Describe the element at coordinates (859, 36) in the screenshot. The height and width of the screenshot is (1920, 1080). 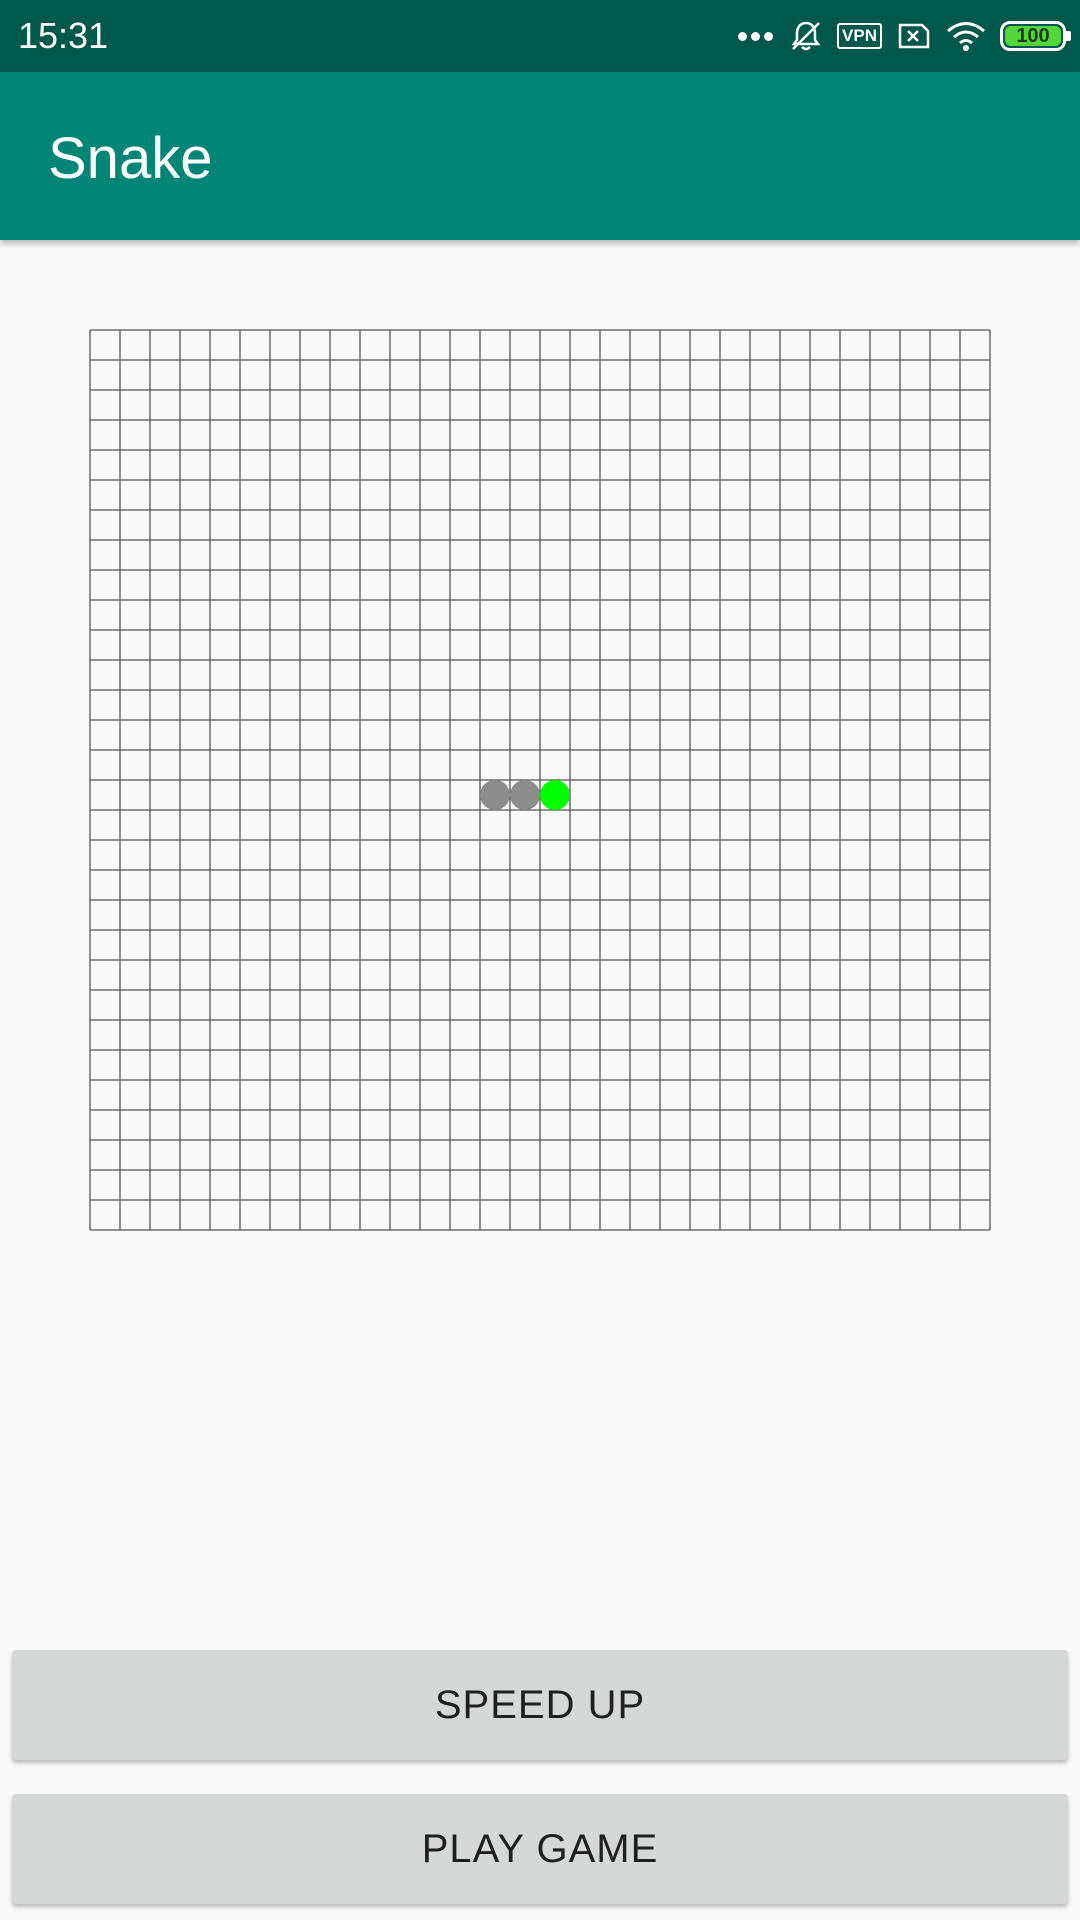
I see `vpn-icon: VPN` at that location.